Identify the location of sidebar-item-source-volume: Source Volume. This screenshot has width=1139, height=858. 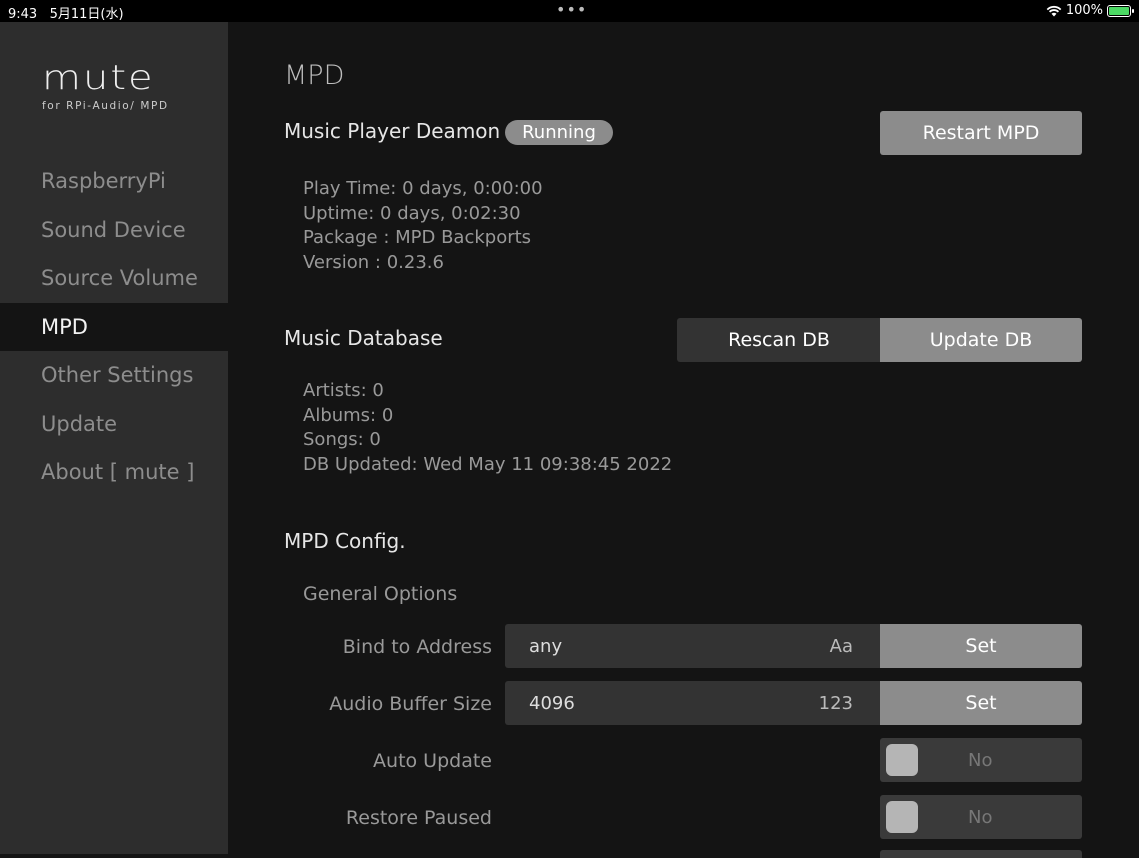
(114, 278).